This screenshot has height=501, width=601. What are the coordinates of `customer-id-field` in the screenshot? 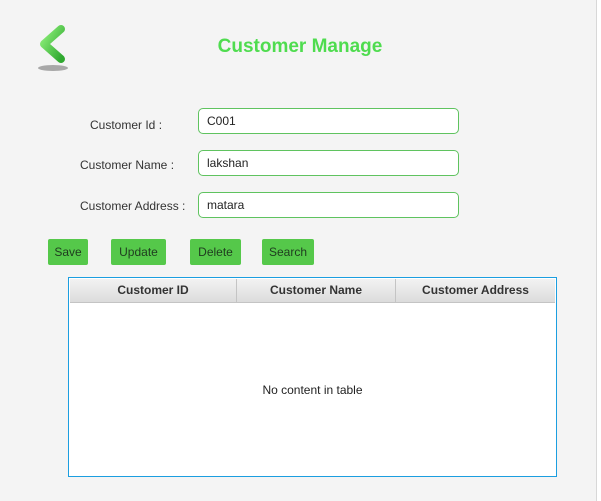 It's located at (328, 121).